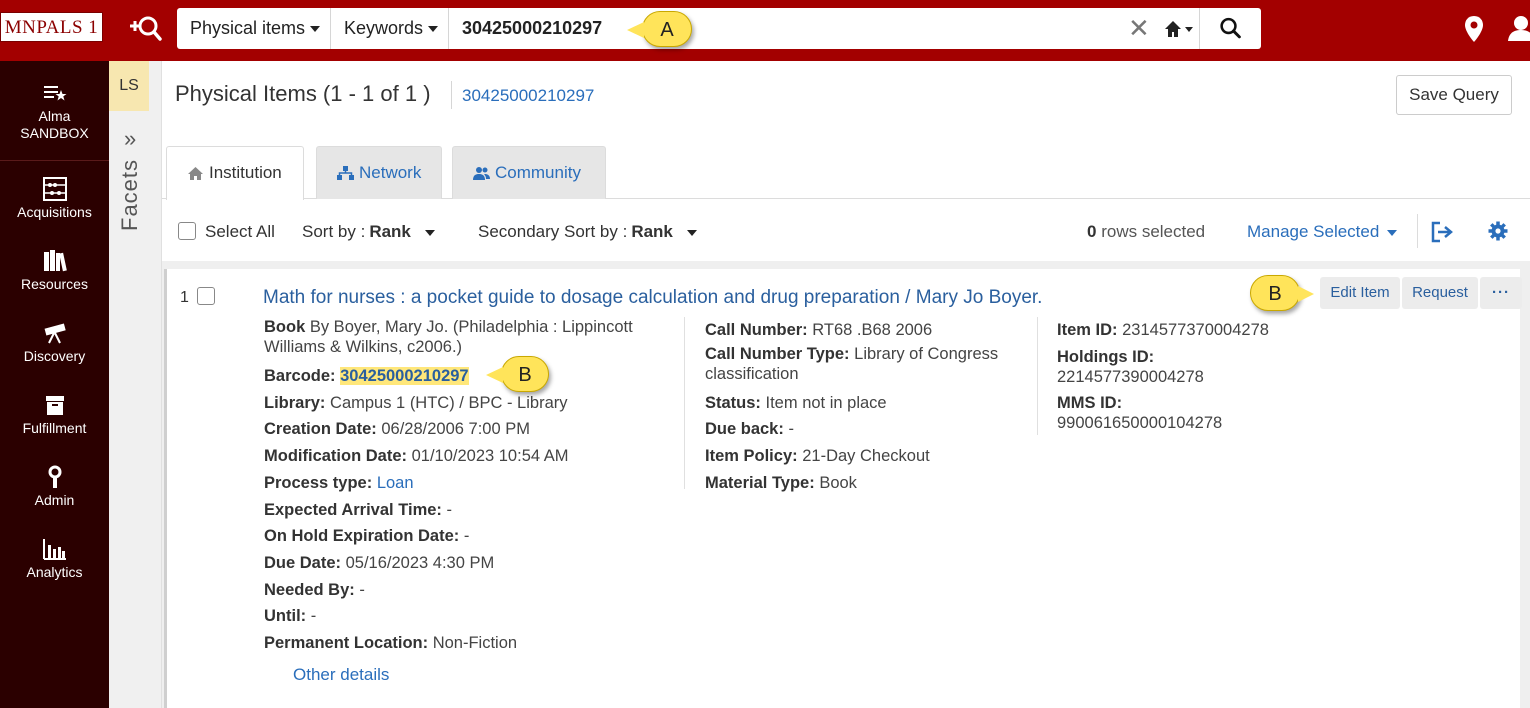 Image resolution: width=1530 pixels, height=708 pixels. What do you see at coordinates (130, 139) in the screenshot?
I see `expand-facets-icon: »` at bounding box center [130, 139].